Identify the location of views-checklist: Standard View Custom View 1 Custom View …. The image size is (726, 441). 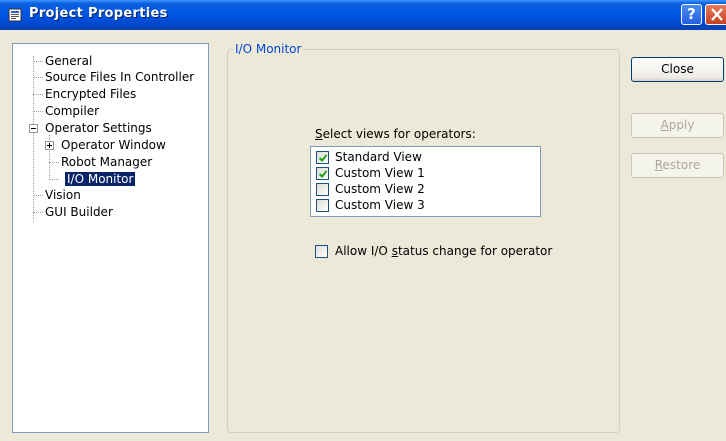
(425, 181).